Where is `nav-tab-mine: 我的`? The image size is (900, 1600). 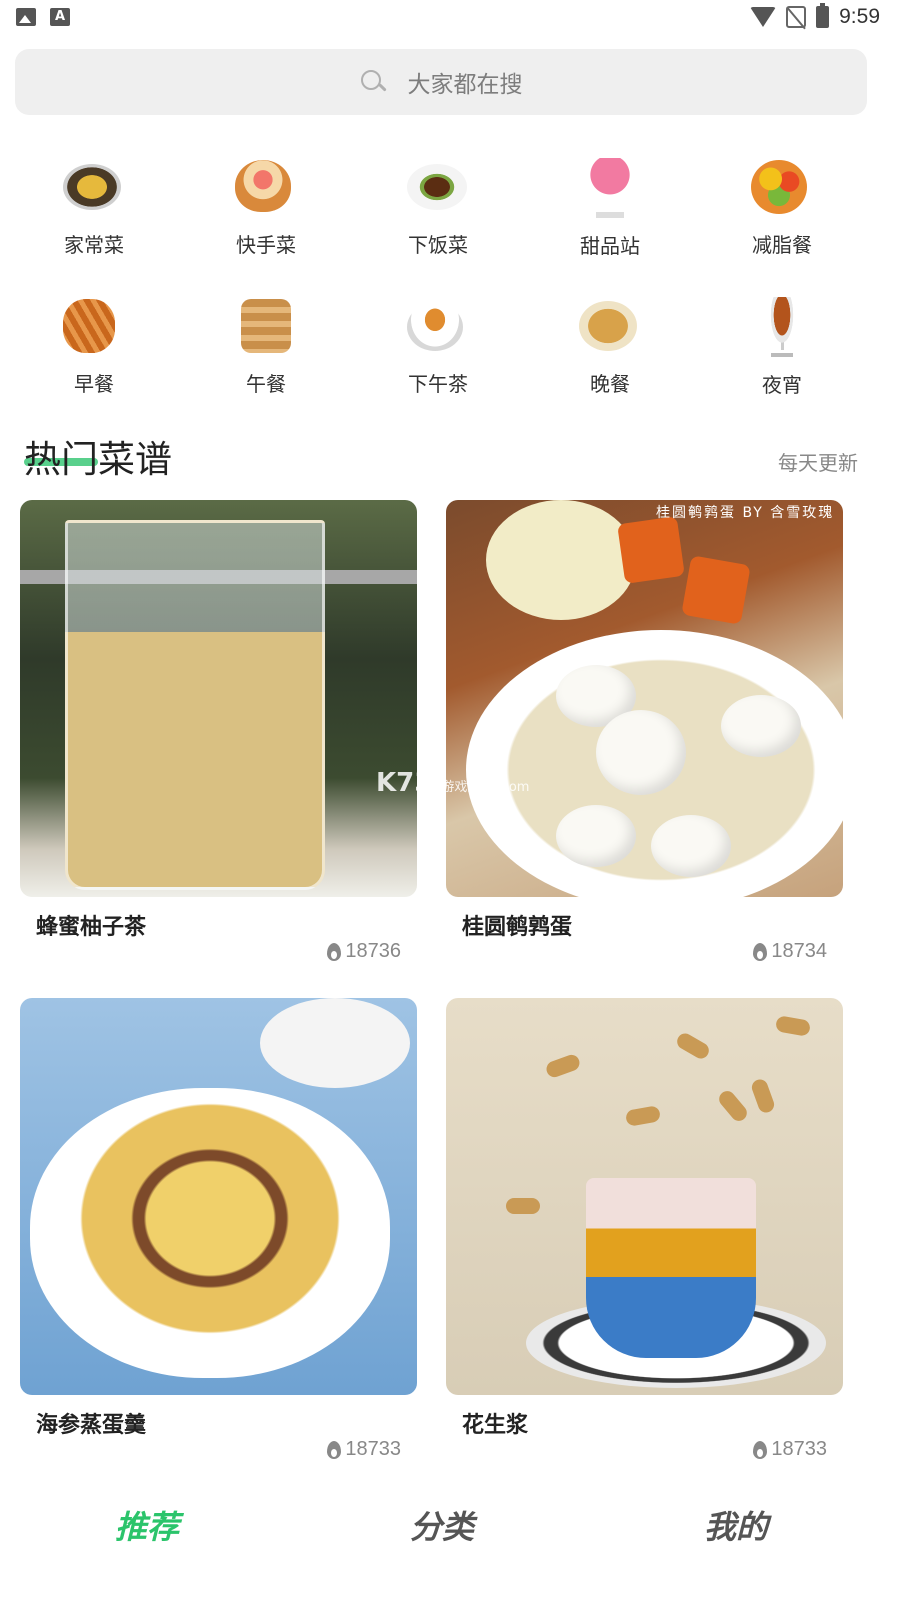
nav-tab-mine: 我的 is located at coordinates (736, 1525).